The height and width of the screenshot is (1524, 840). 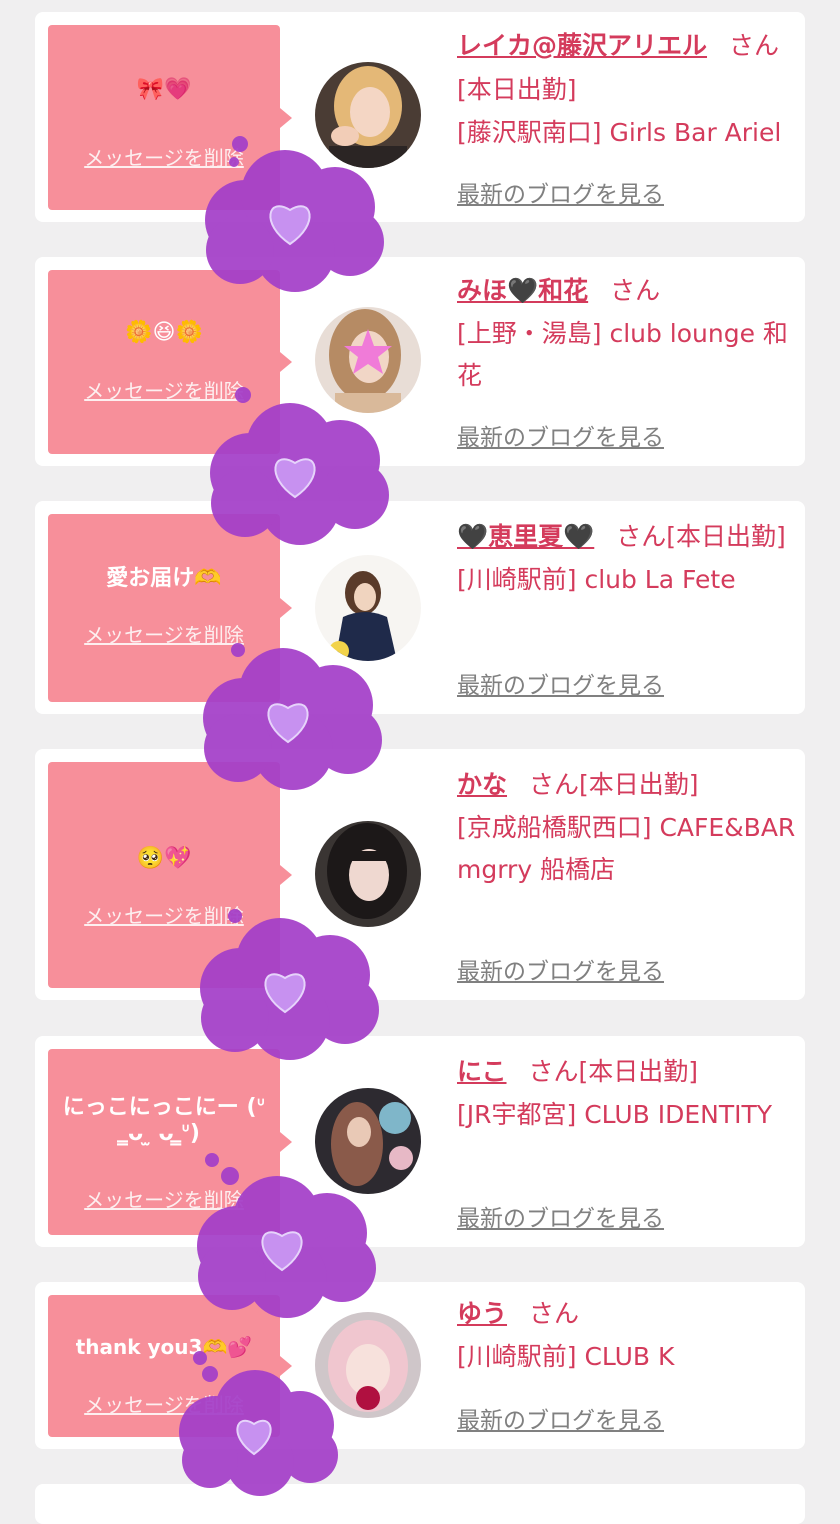 I want to click on cast-info: みほ🖤和花 さん [上野・湯島] club lounge 和花, so click(x=627, y=333).